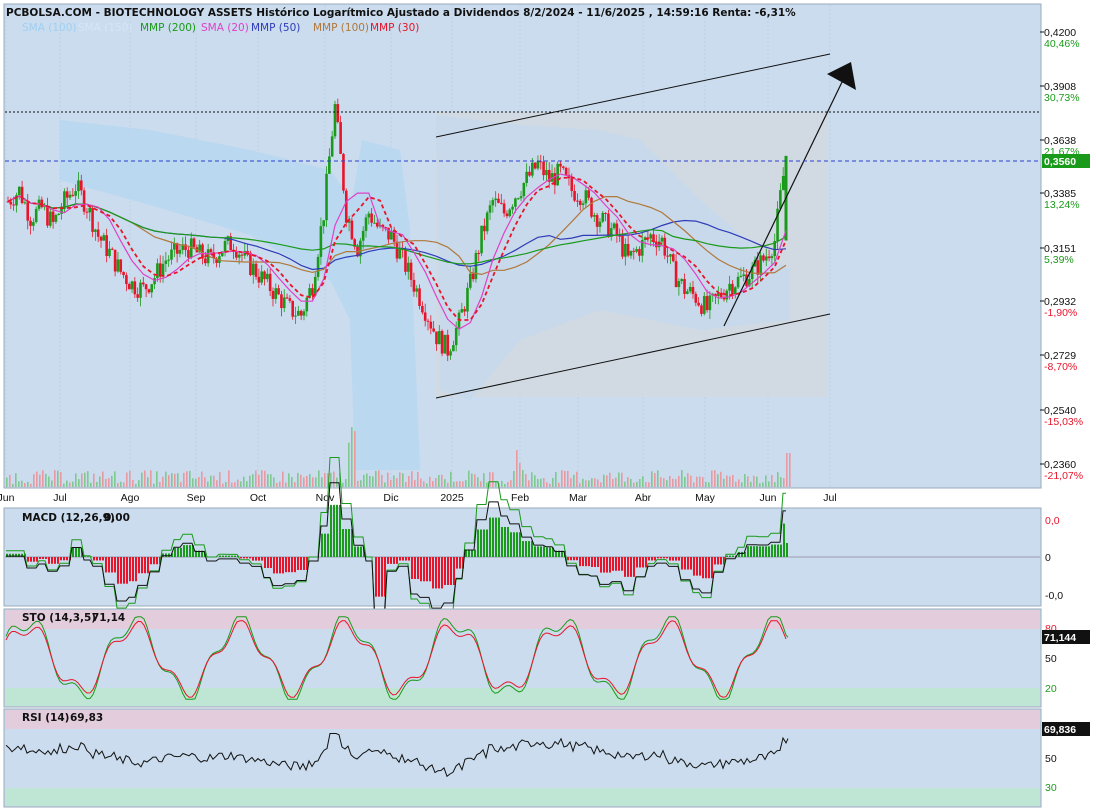  Describe the element at coordinates (520, 498) in the screenshot. I see `month-label-8: Feb` at that location.